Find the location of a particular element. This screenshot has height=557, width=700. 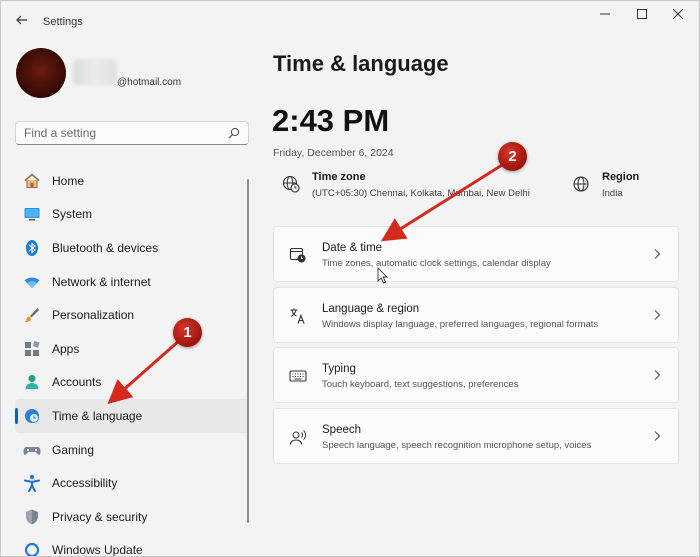

sidebar-item-label: Personalization is located at coordinates (93, 315).